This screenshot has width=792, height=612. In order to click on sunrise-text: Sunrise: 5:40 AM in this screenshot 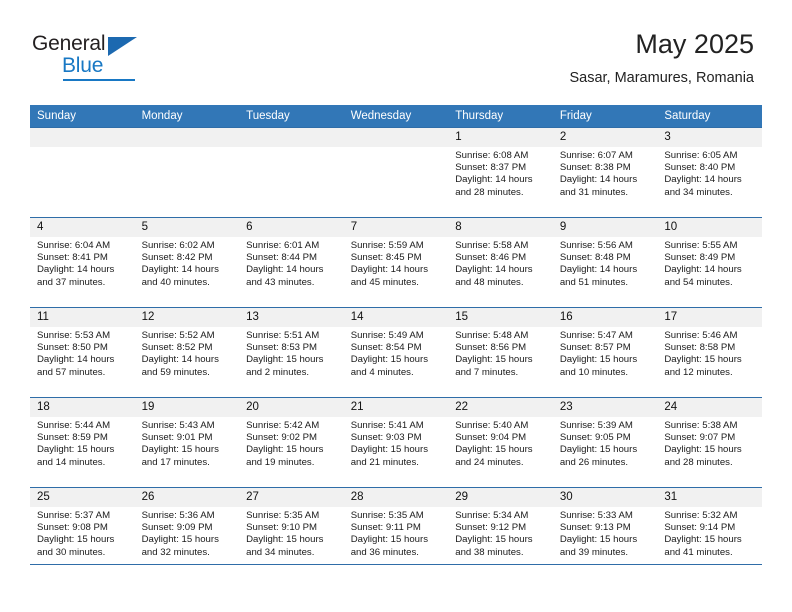, I will do `click(492, 425)`.